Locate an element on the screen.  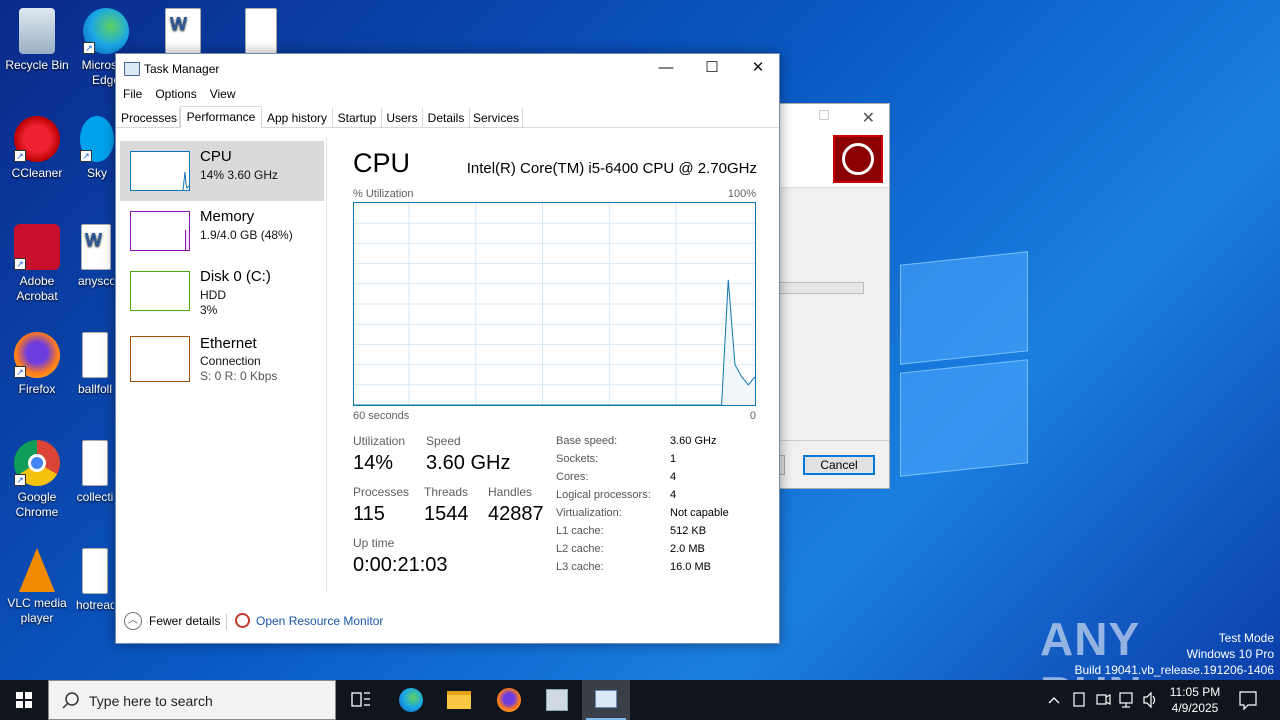
cancel-button: Cancel is located at coordinates (839, 465).